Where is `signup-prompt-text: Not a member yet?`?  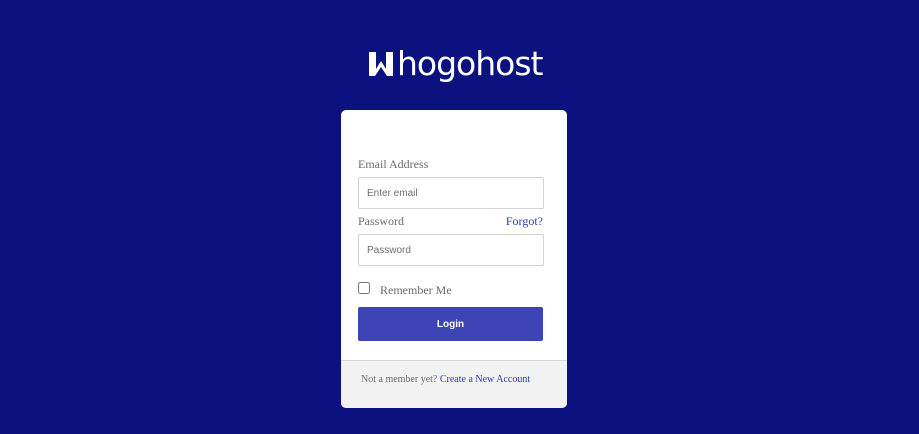
signup-prompt-text: Not a member yet? is located at coordinates (399, 379).